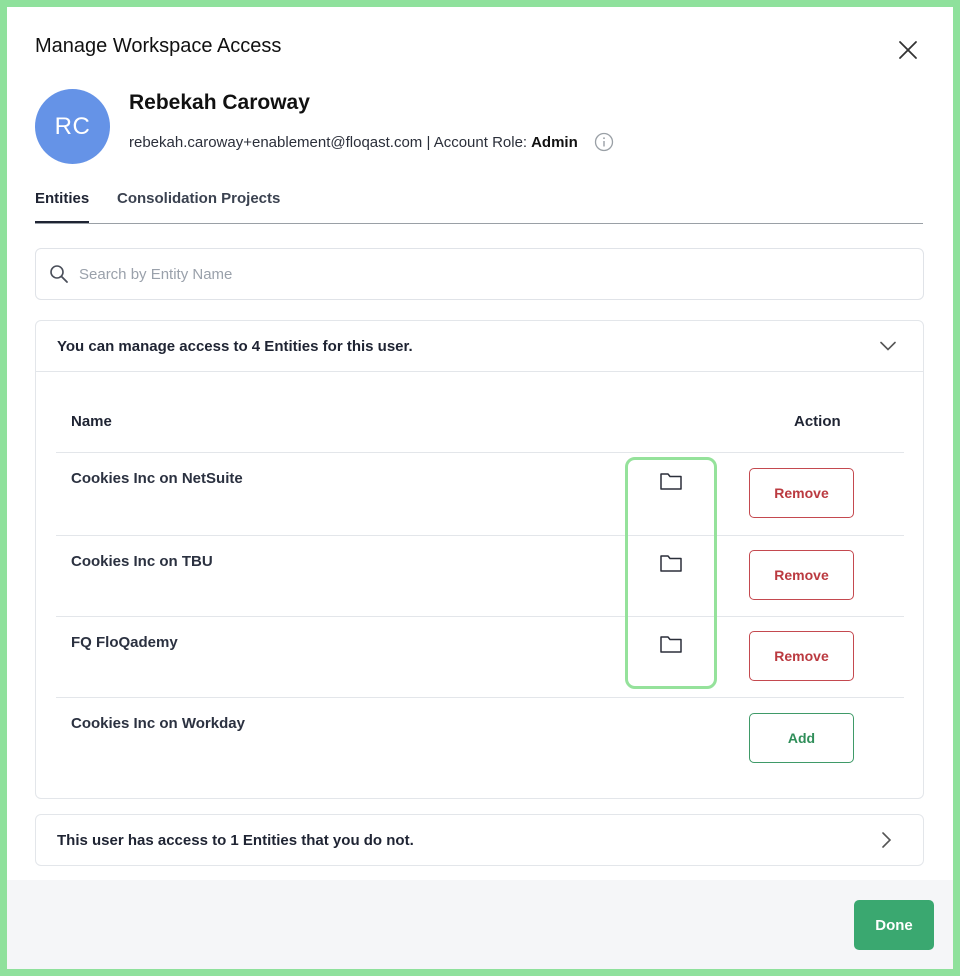 The image size is (960, 976). Describe the element at coordinates (72, 126) in the screenshot. I see `avatar: RC` at that location.